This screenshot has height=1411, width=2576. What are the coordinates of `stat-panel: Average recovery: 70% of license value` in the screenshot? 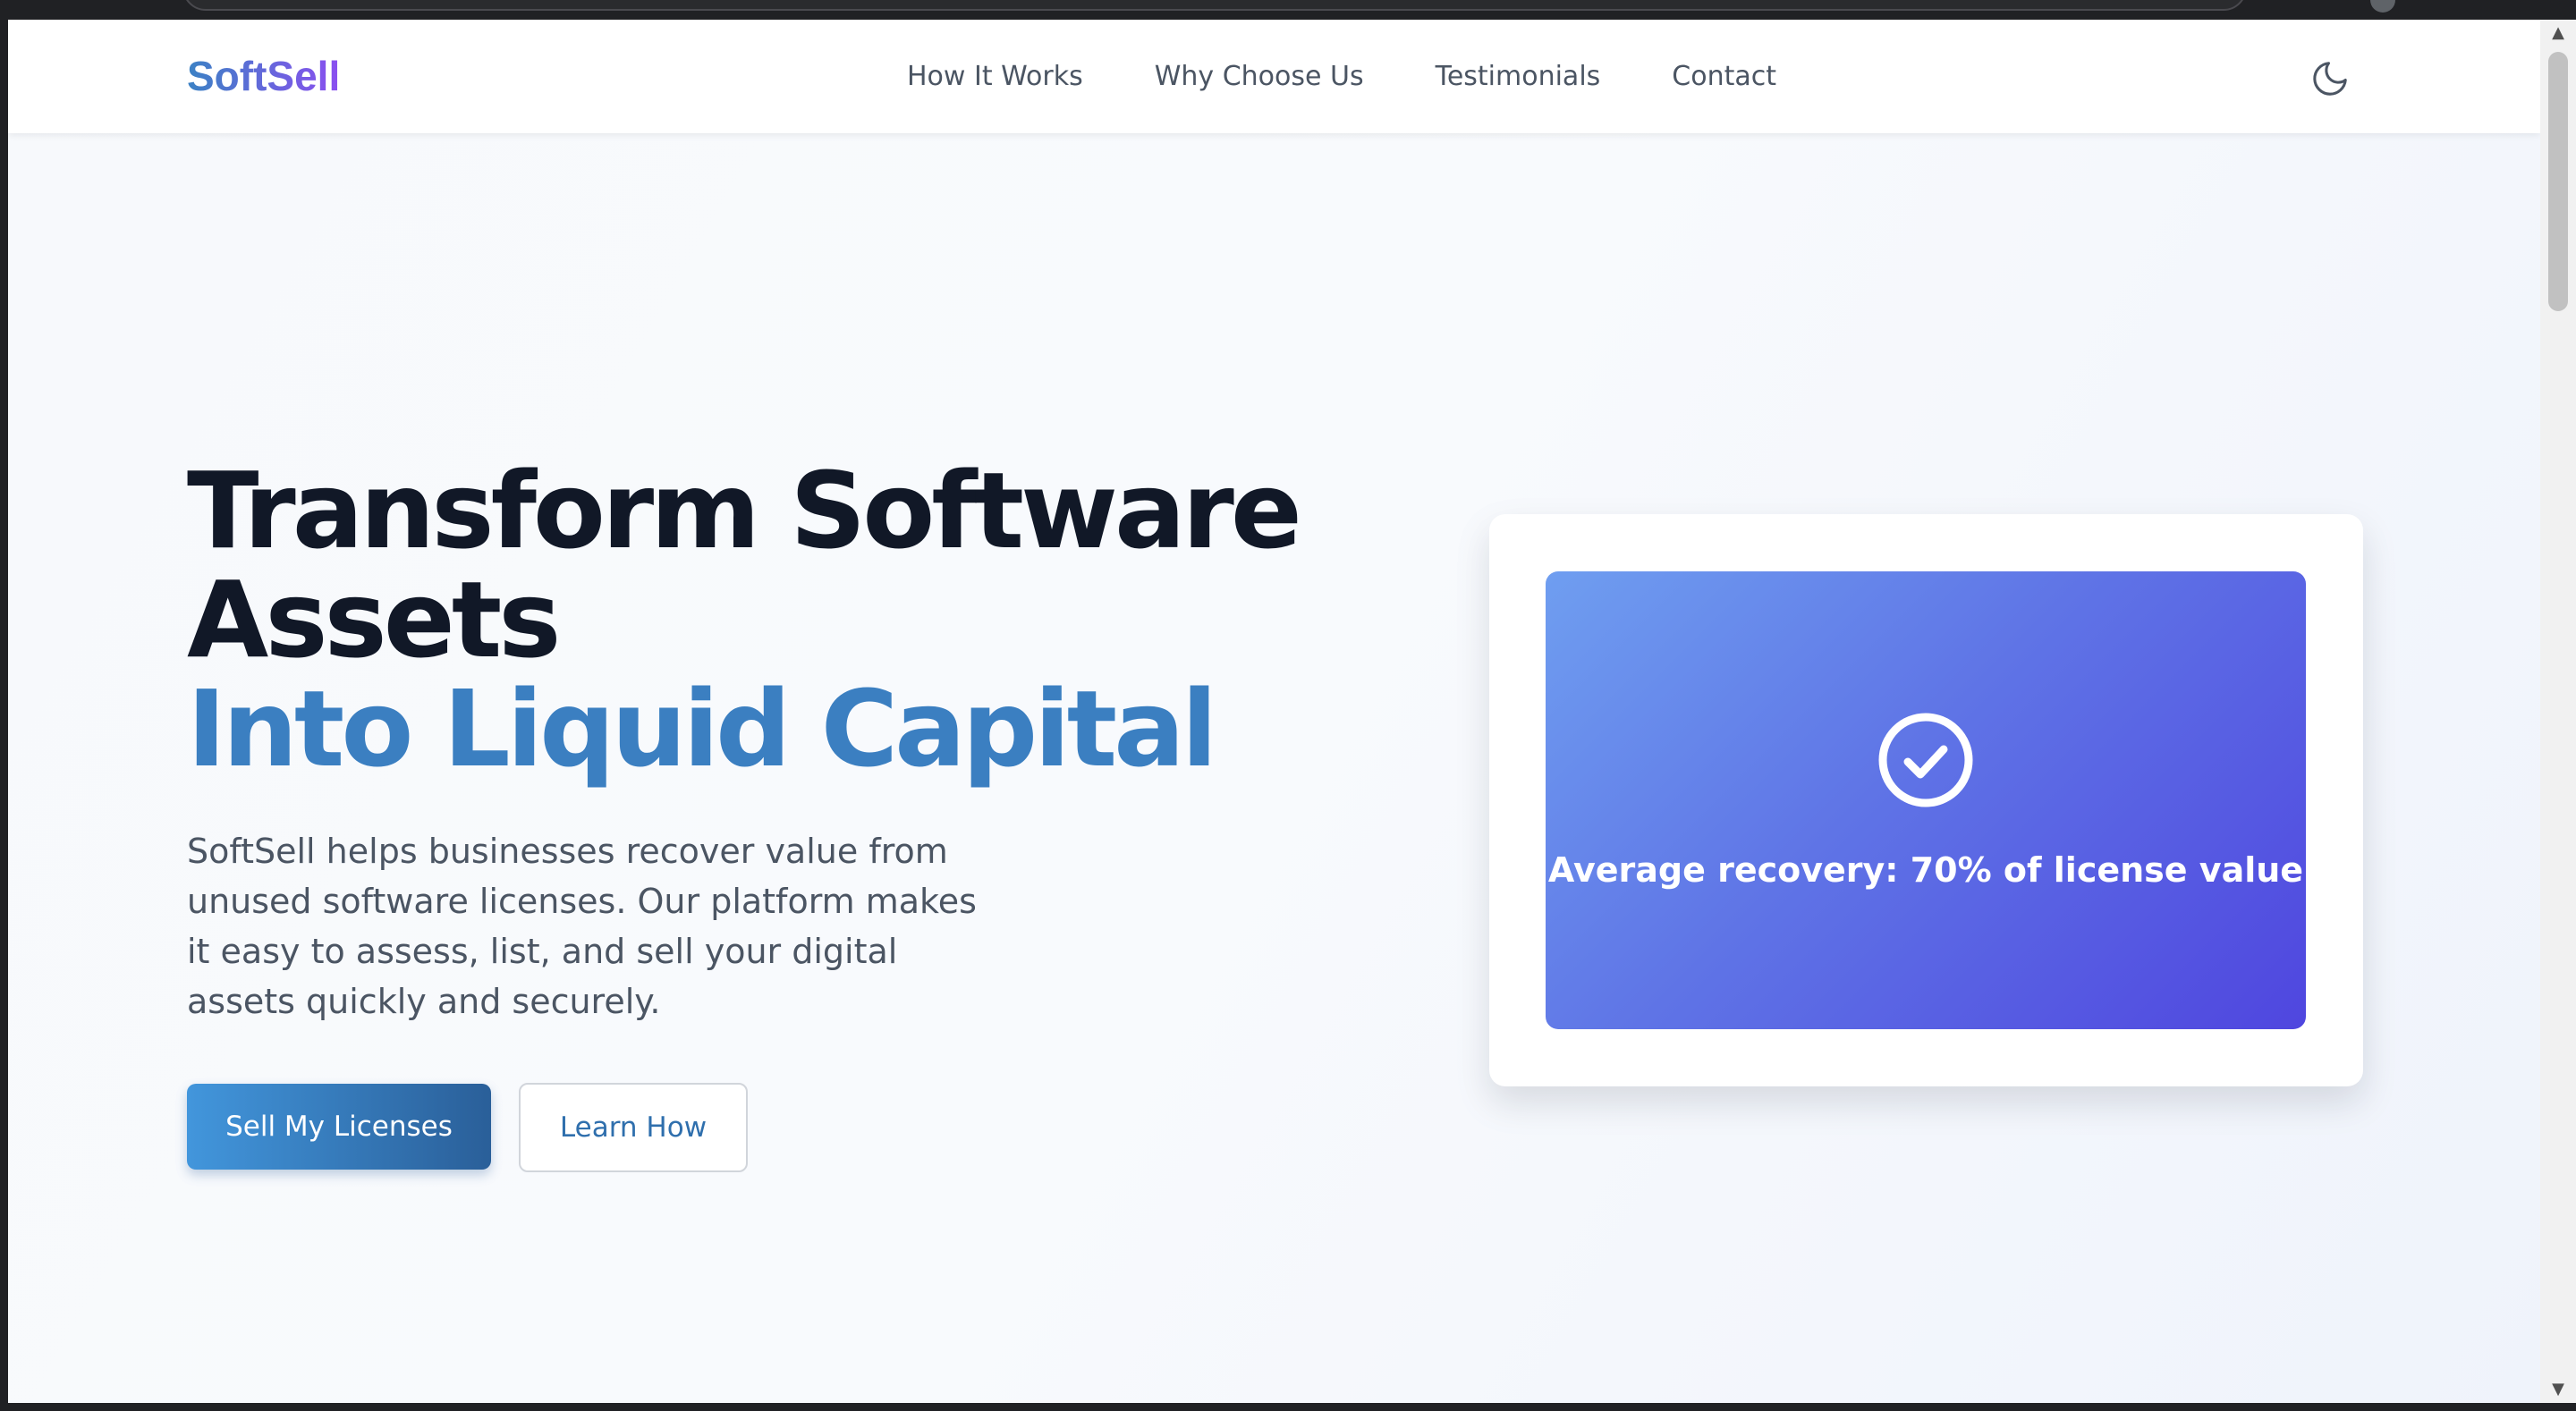 It's located at (1926, 800).